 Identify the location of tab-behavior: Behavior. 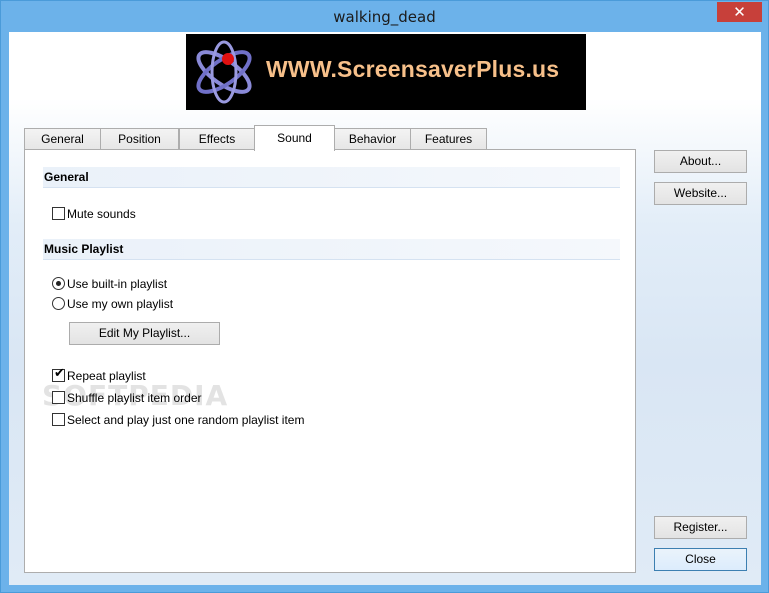
(372, 139).